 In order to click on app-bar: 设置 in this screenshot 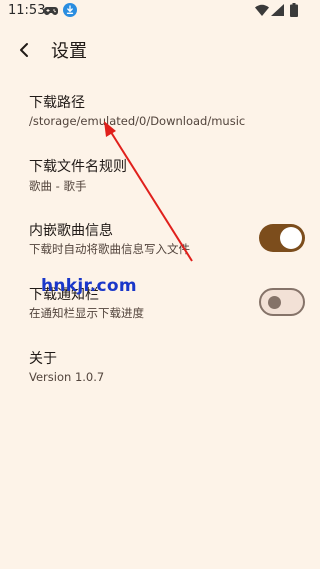, I will do `click(160, 49)`.